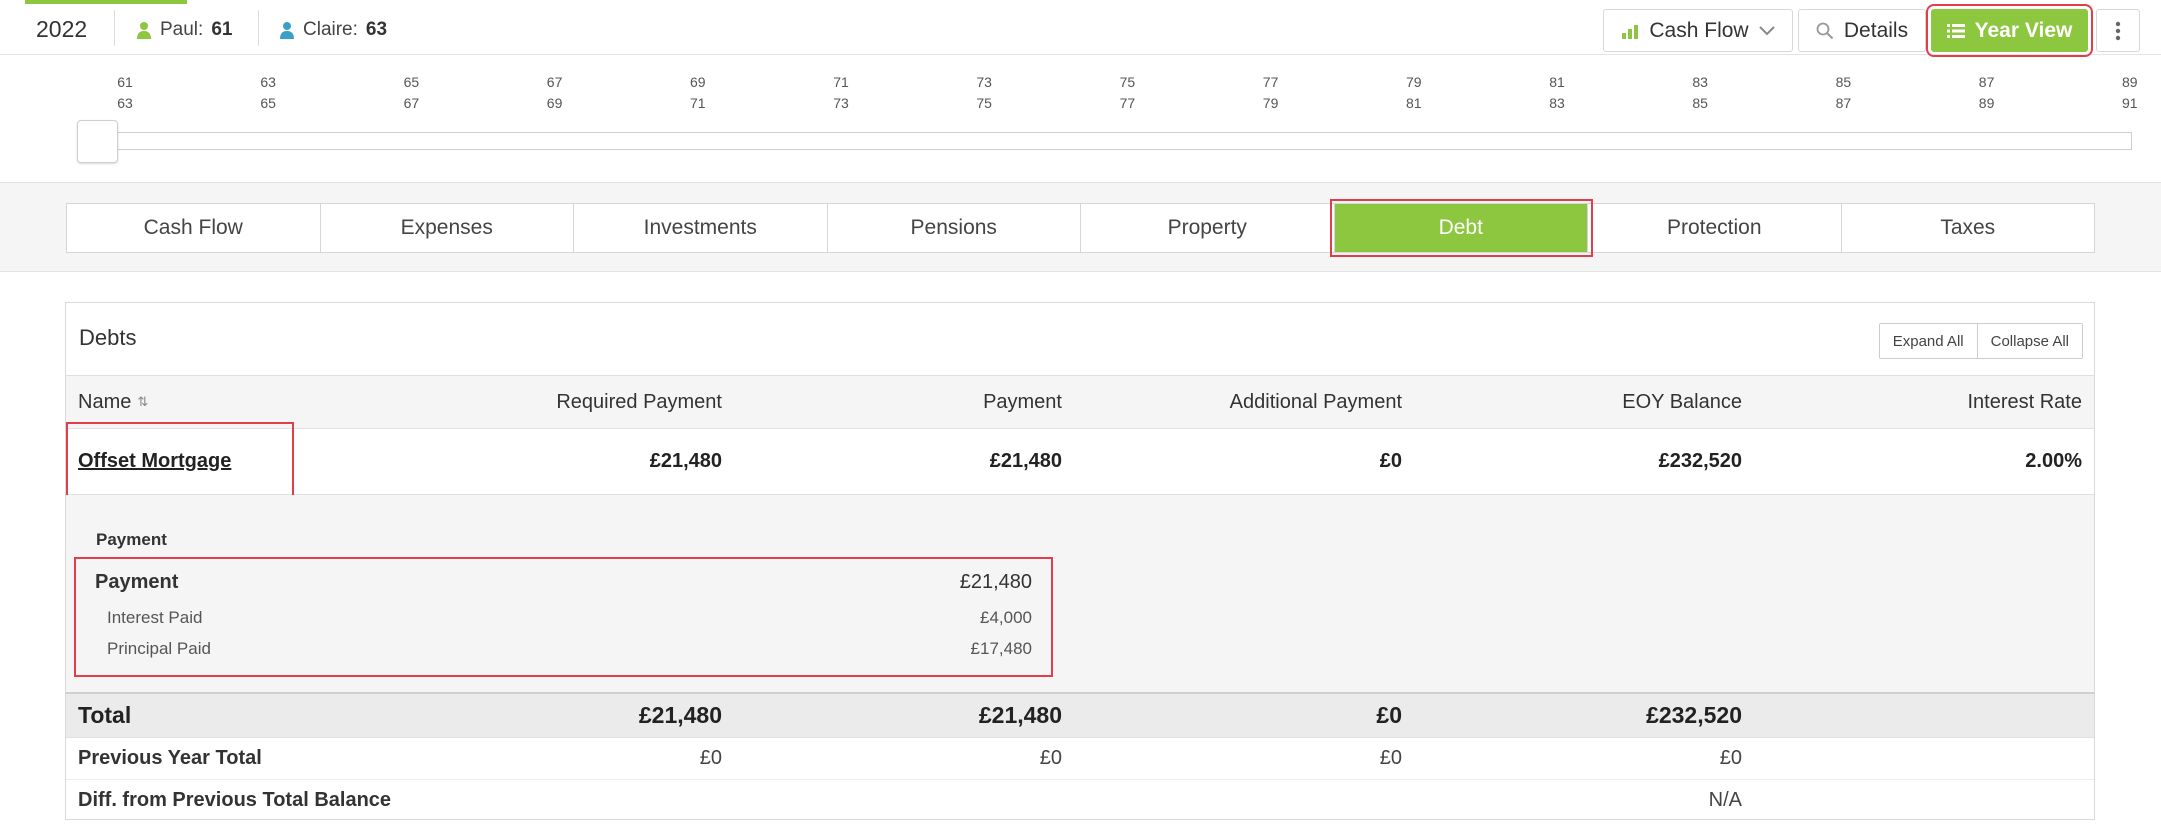 The height and width of the screenshot is (832, 2161). Describe the element at coordinates (1928, 341) in the screenshot. I see `expand-all-button: Expand All` at that location.